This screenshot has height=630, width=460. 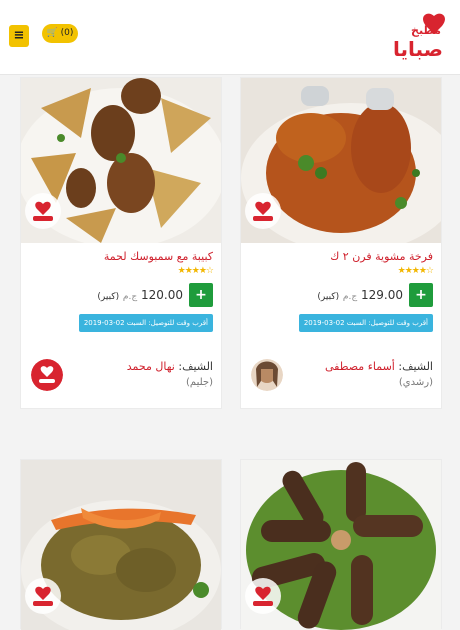 What do you see at coordinates (140, 295) in the screenshot?
I see `product-price: 120.00 ج.م (كبير)` at bounding box center [140, 295].